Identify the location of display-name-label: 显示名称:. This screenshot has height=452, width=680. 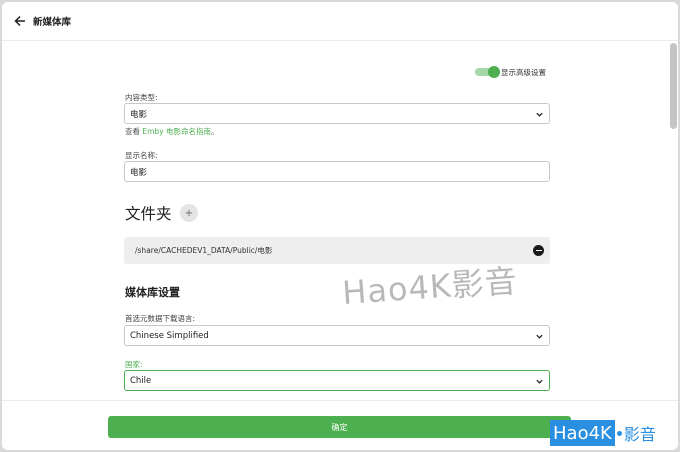
(141, 155).